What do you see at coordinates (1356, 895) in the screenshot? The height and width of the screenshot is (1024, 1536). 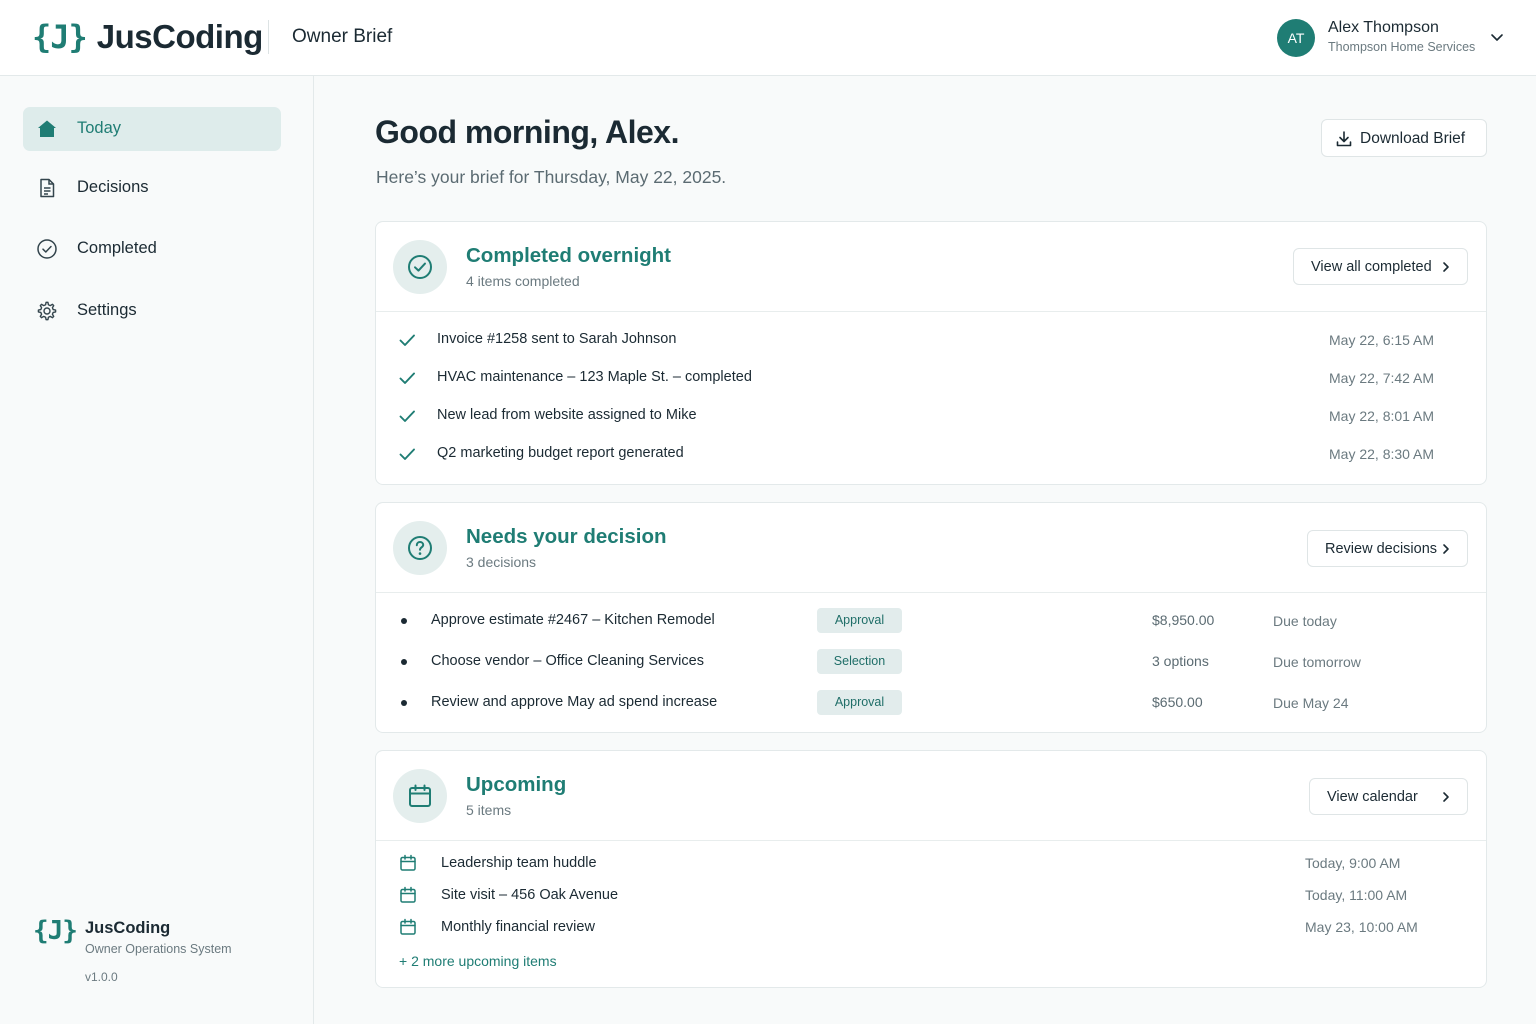 I see `upcoming-item-time: Today, 11:00 AM` at bounding box center [1356, 895].